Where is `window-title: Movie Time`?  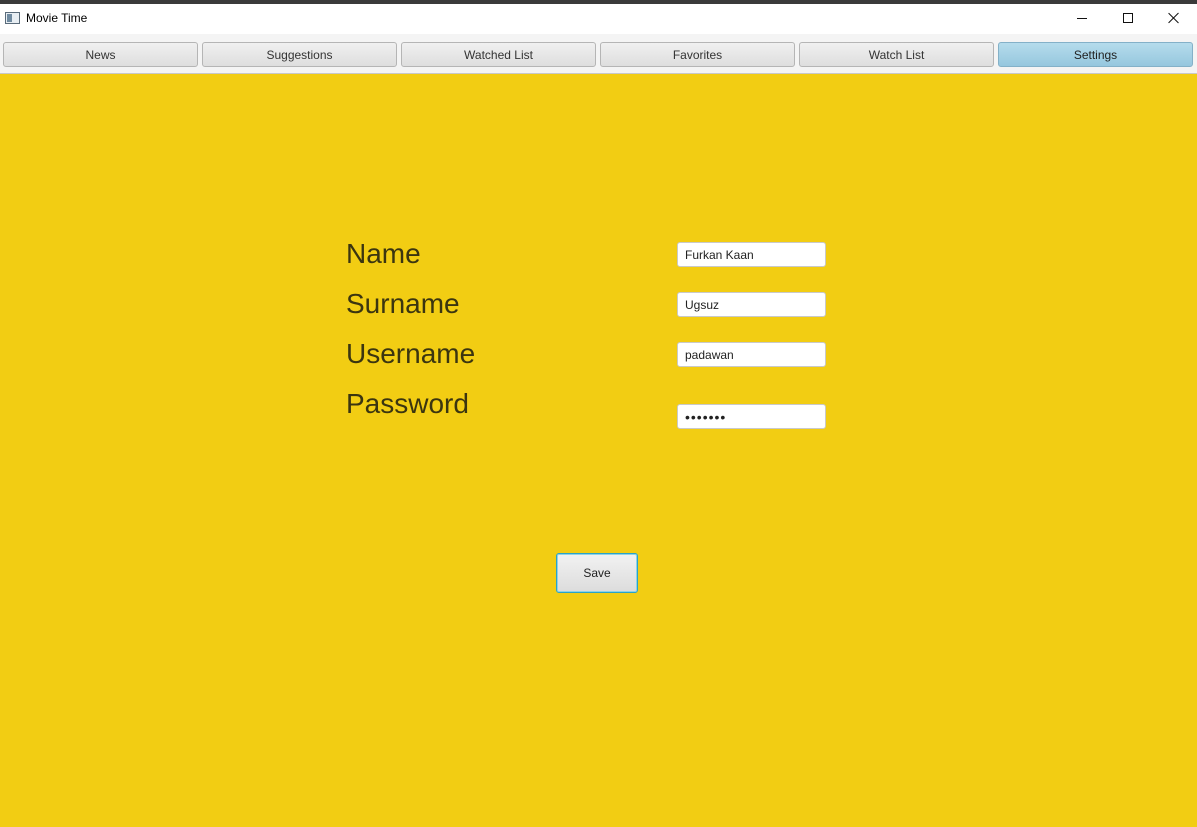 window-title: Movie Time is located at coordinates (57, 18).